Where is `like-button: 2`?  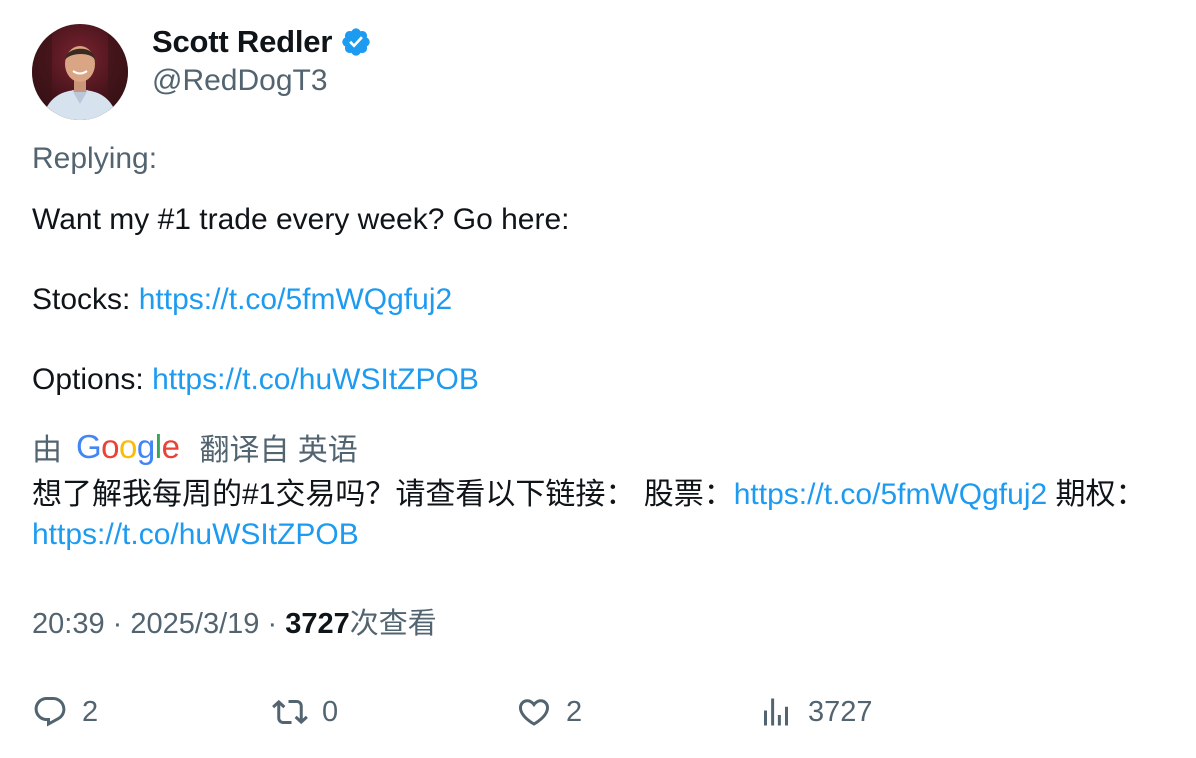
like-button: 2 is located at coordinates (549, 712).